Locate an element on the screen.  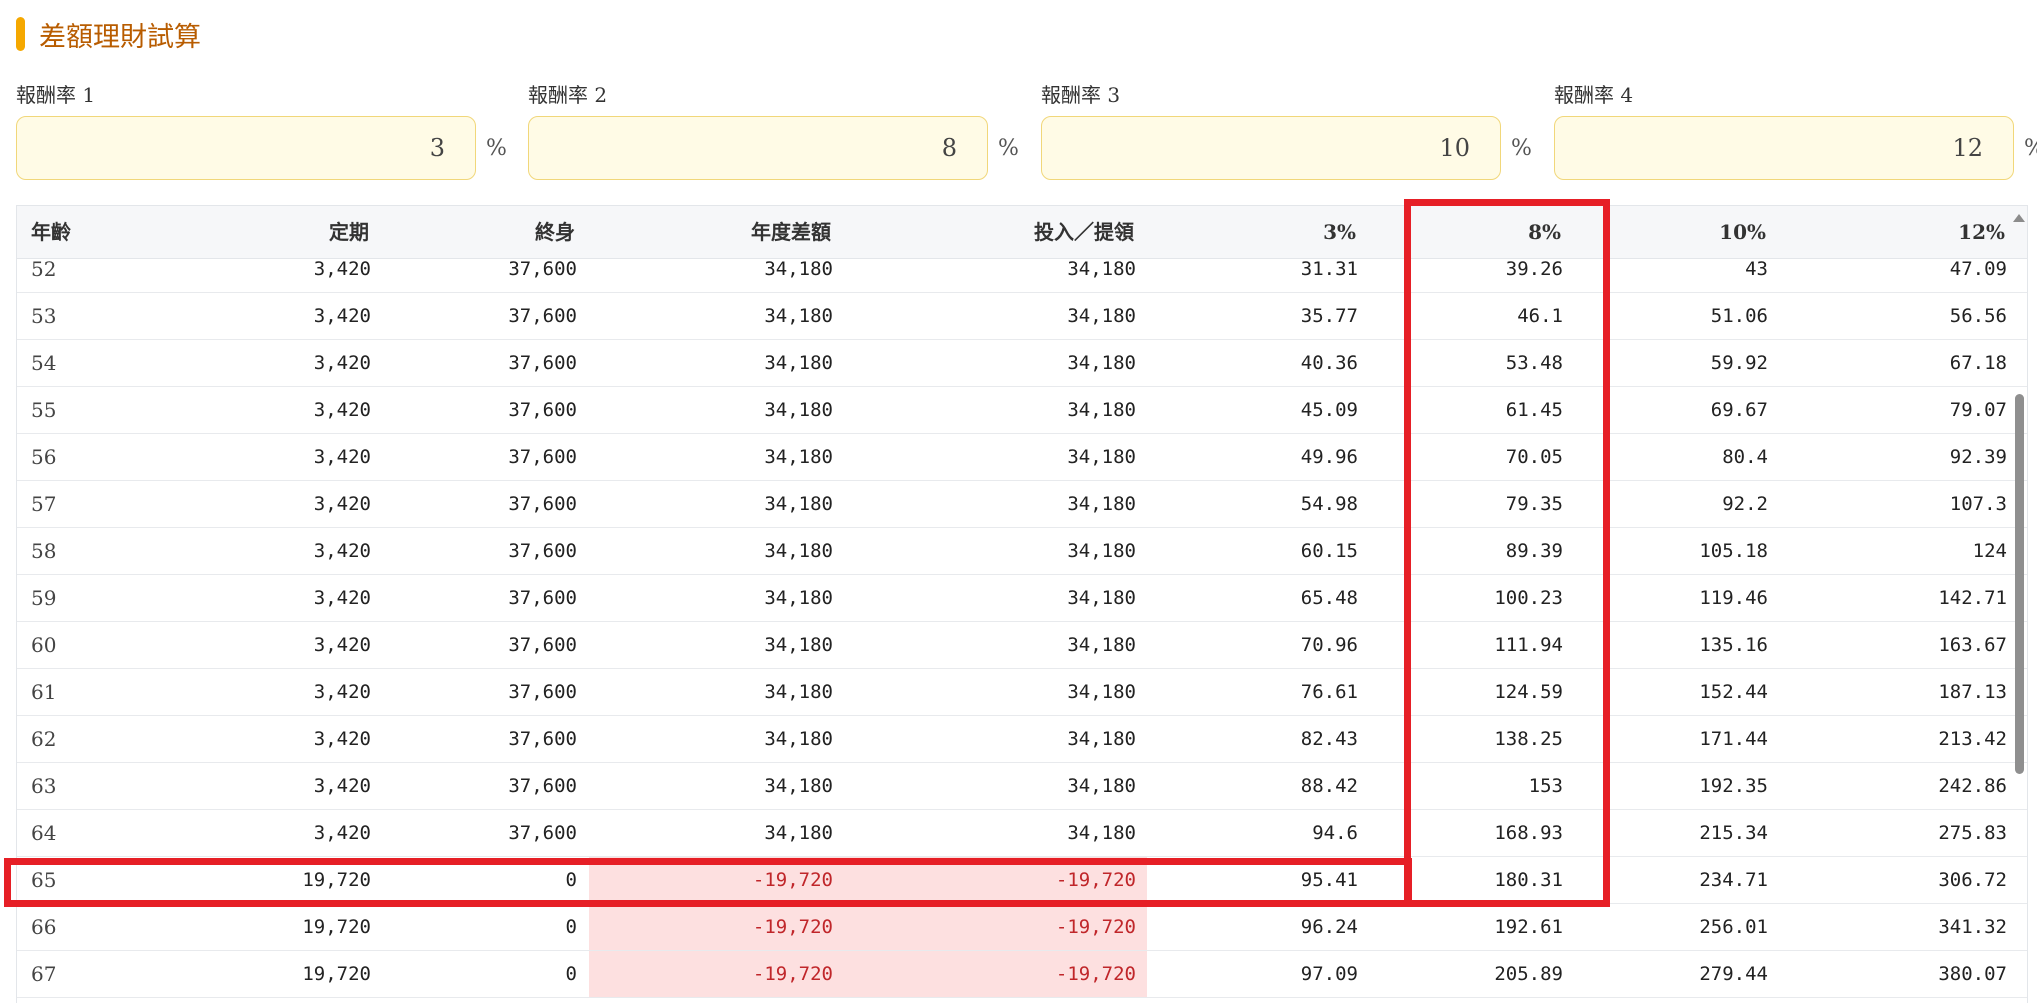
cell-age: 62 is located at coordinates (44, 739).